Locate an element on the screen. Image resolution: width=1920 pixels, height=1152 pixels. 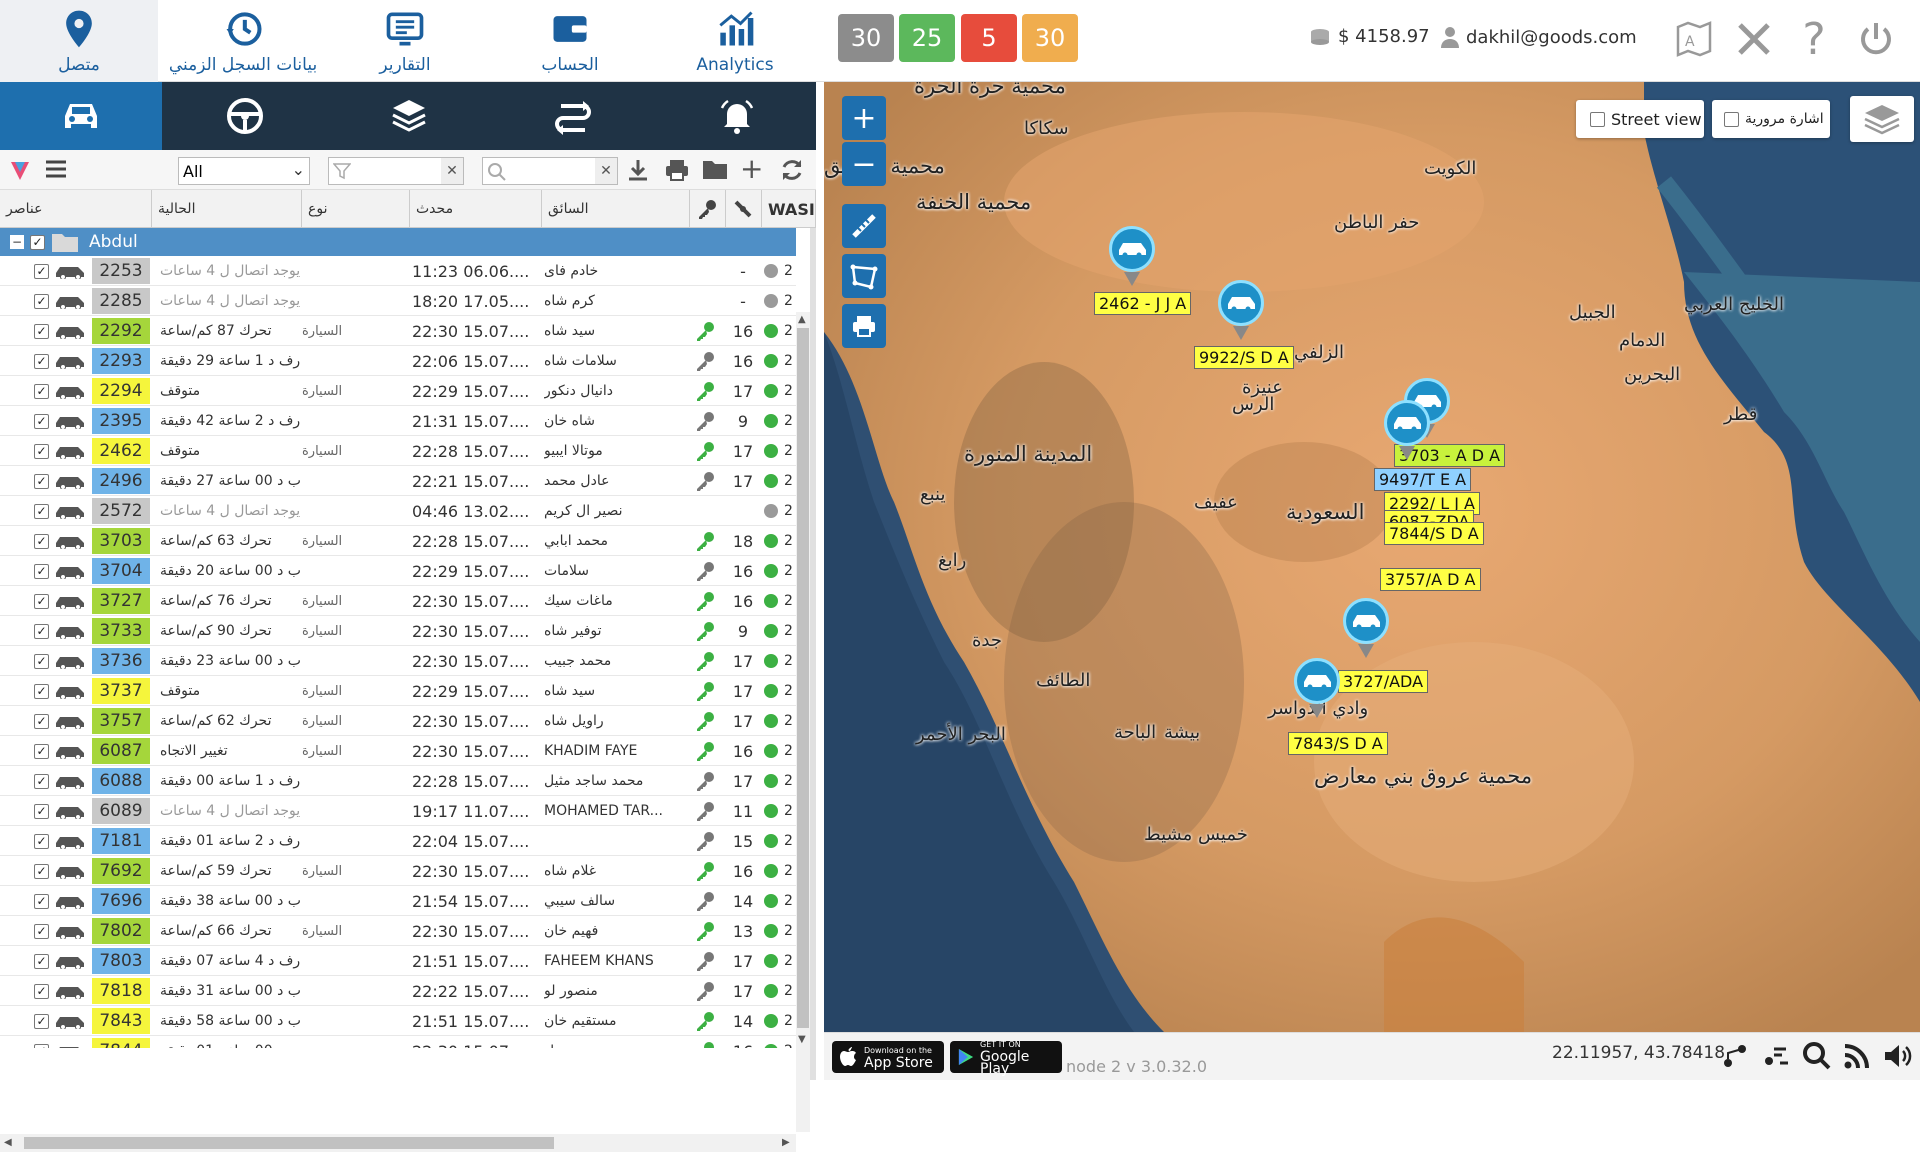
nav-online: متصل is located at coordinates (79, 41).